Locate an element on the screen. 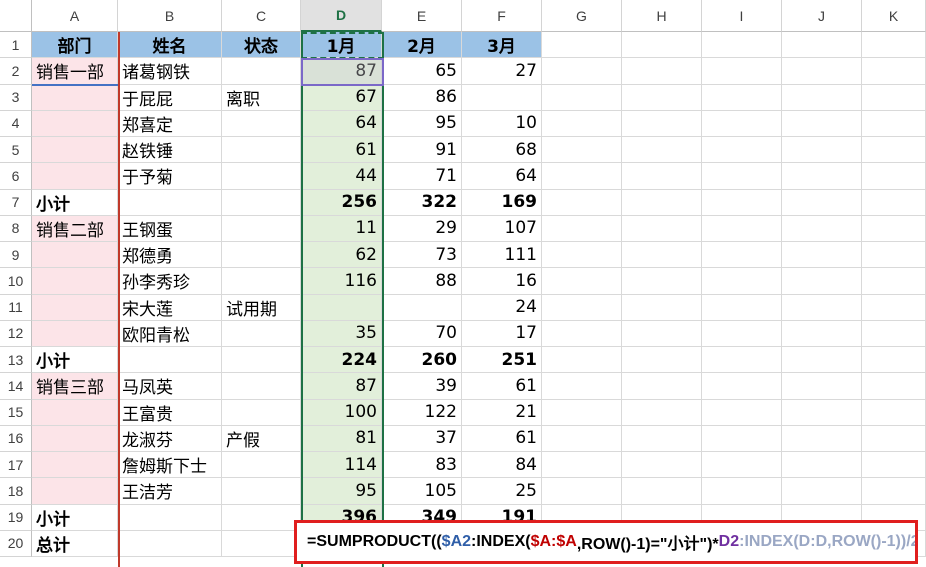  cell-h17 is located at coordinates (662, 465).